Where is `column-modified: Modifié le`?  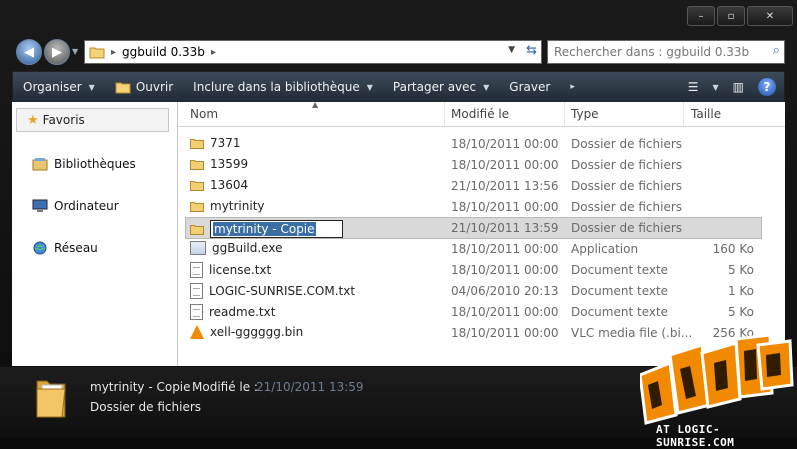
column-modified: Modifié le is located at coordinates (480, 114).